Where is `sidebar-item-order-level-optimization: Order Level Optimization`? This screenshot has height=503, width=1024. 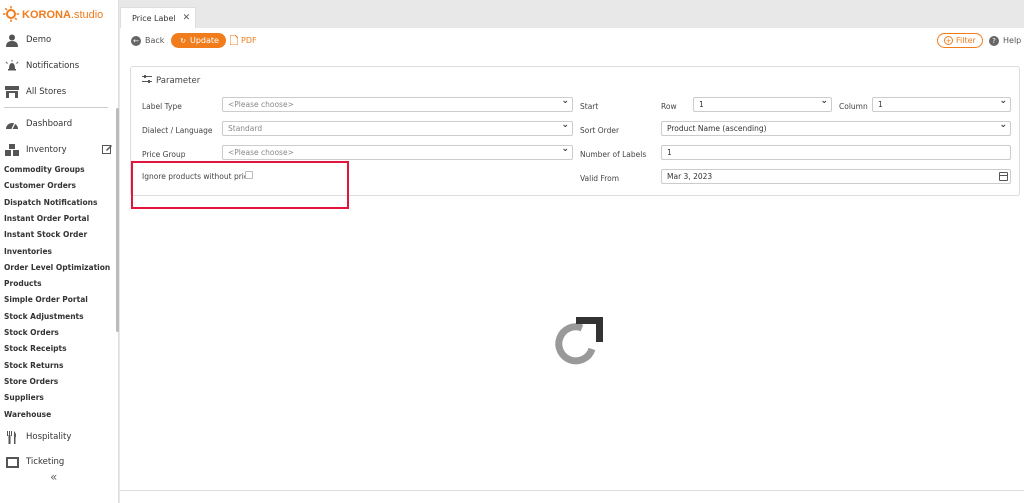 sidebar-item-order-level-optimization: Order Level Optimization is located at coordinates (57, 268).